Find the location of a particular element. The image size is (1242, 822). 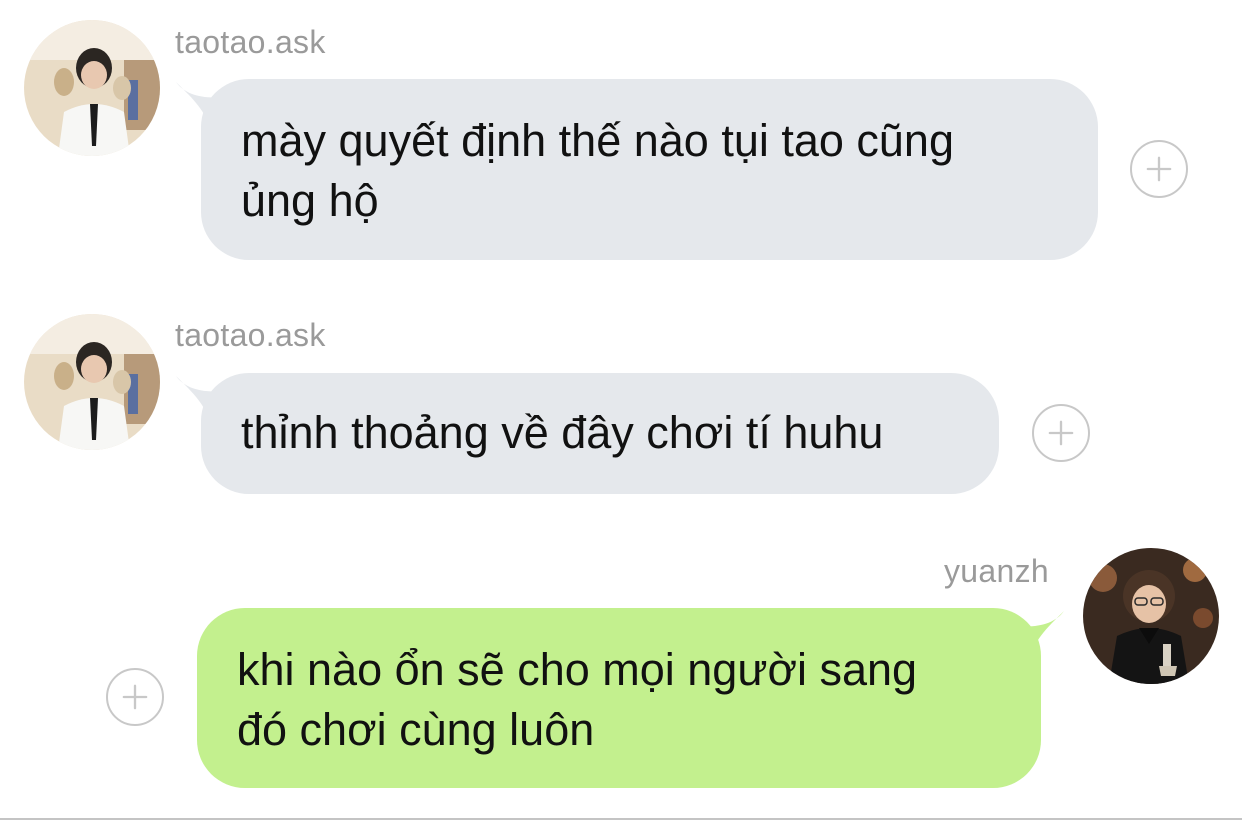

message-text-line: mày quyết định thế nào tụi tao cũng is located at coordinates (597, 140).